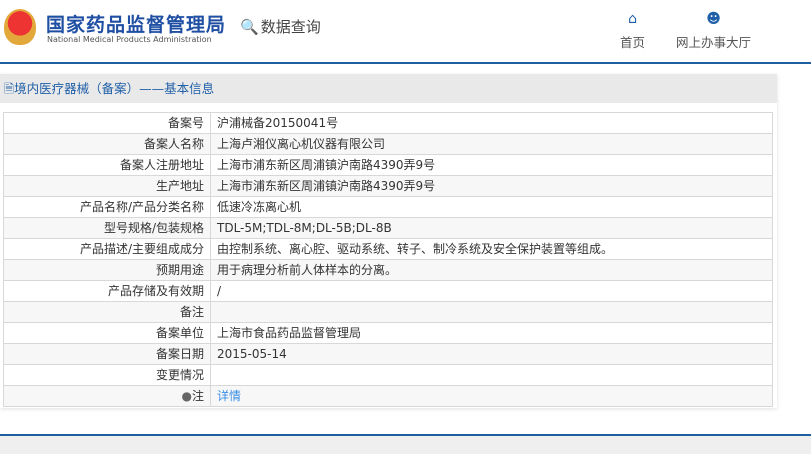  What do you see at coordinates (107, 354) in the screenshot?
I see `row-label: 备案日期` at bounding box center [107, 354].